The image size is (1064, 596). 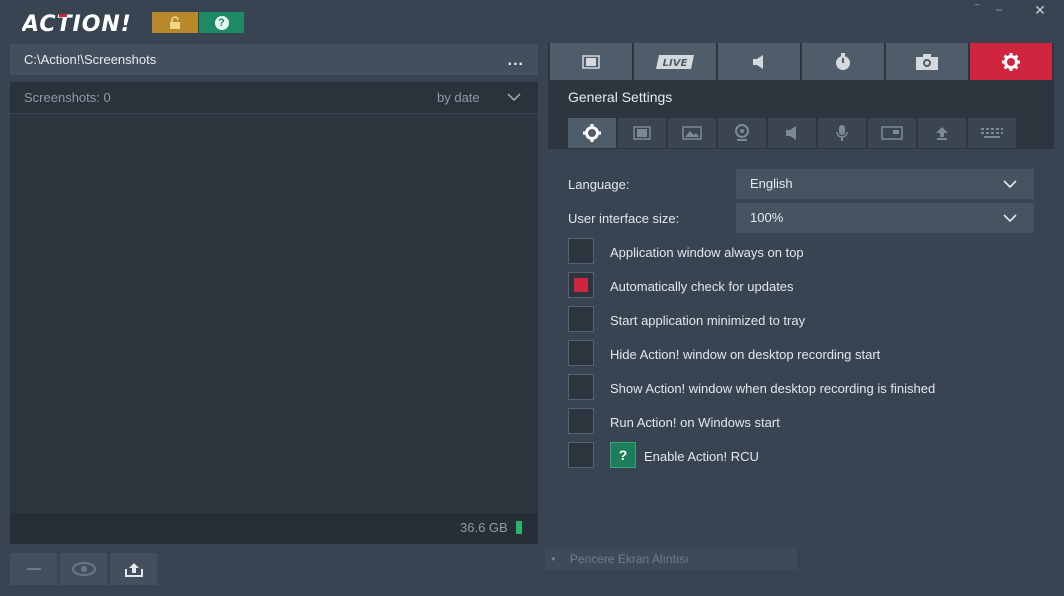 I want to click on camera-icon, so click(x=927, y=61).